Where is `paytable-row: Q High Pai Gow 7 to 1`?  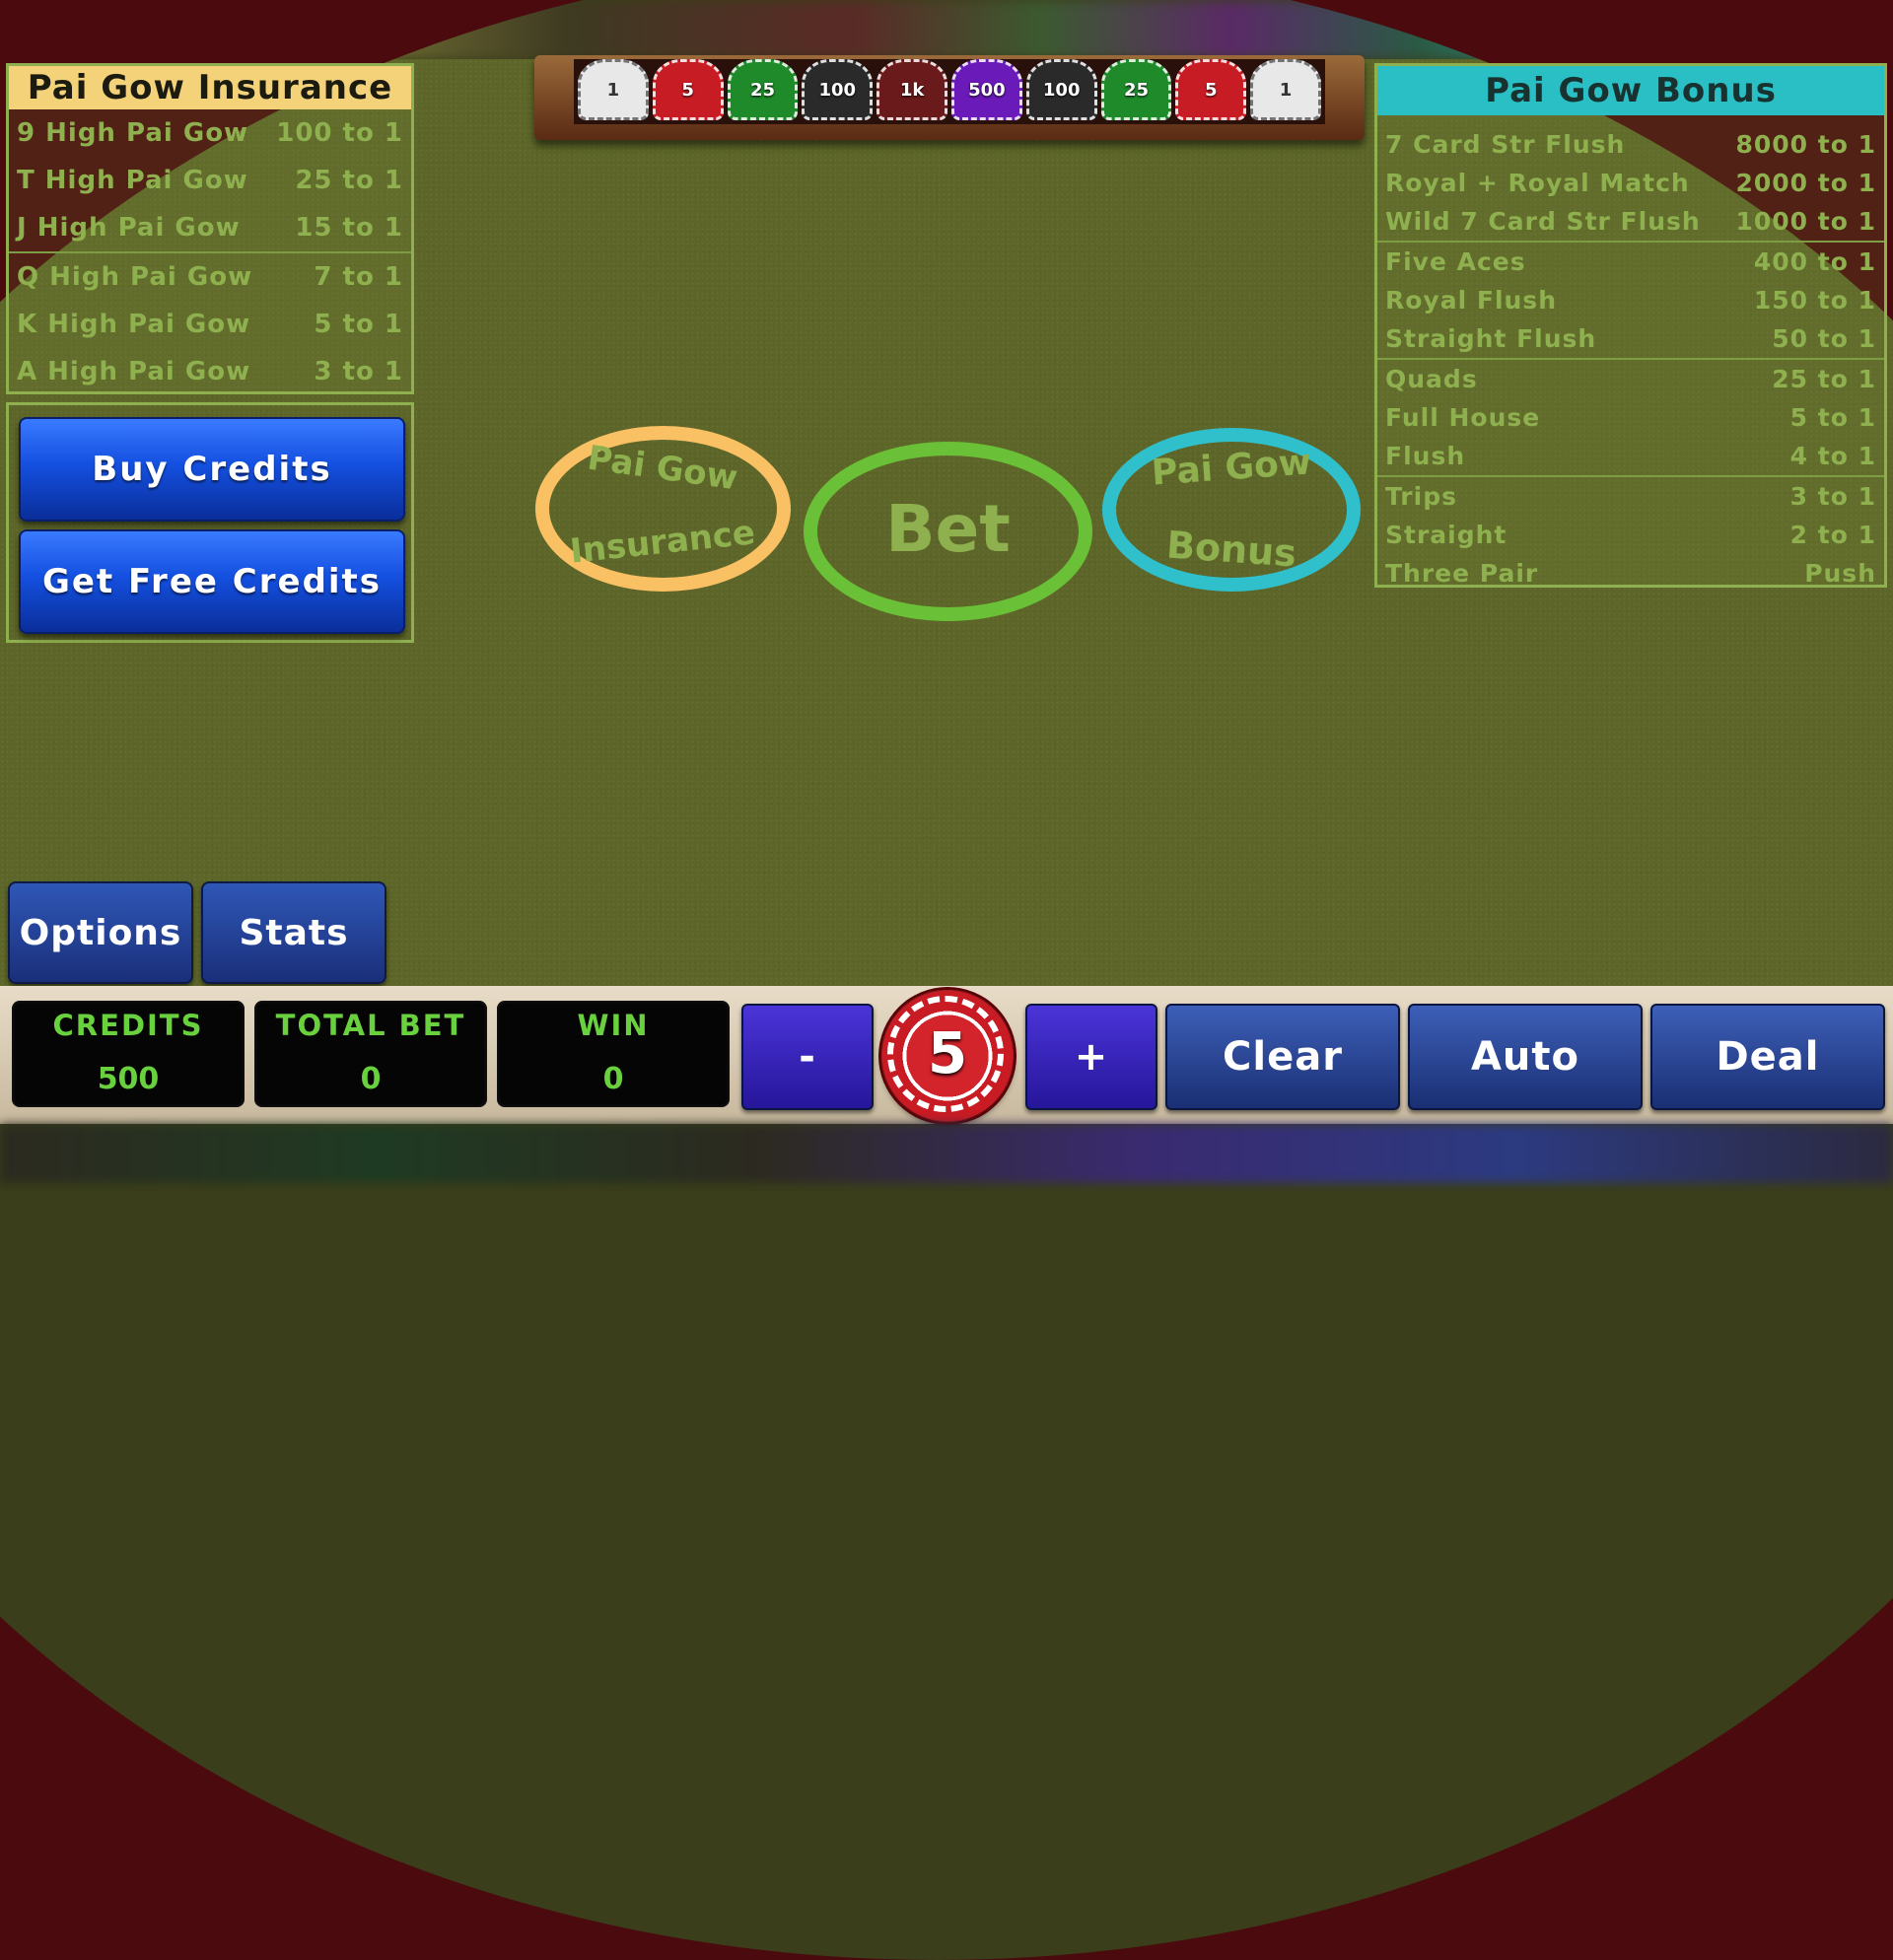 paytable-row: Q High Pai Gow 7 to 1 is located at coordinates (210, 277).